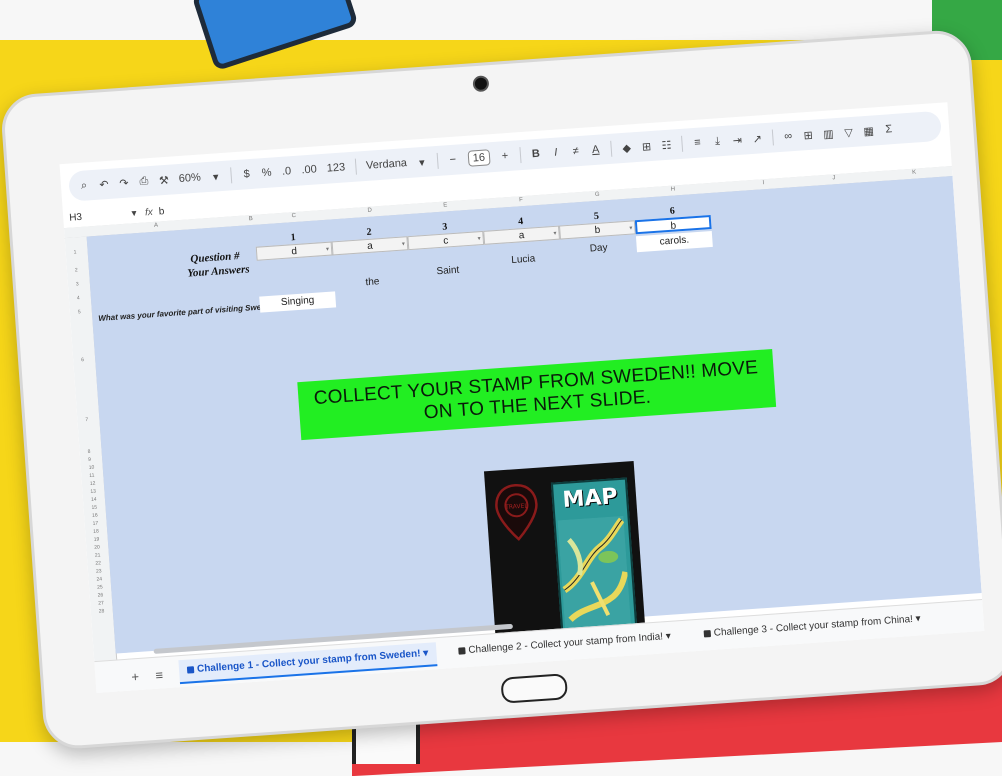 Image resolution: width=1002 pixels, height=776 pixels. What do you see at coordinates (763, 183) in the screenshot?
I see `column-header: I` at bounding box center [763, 183].